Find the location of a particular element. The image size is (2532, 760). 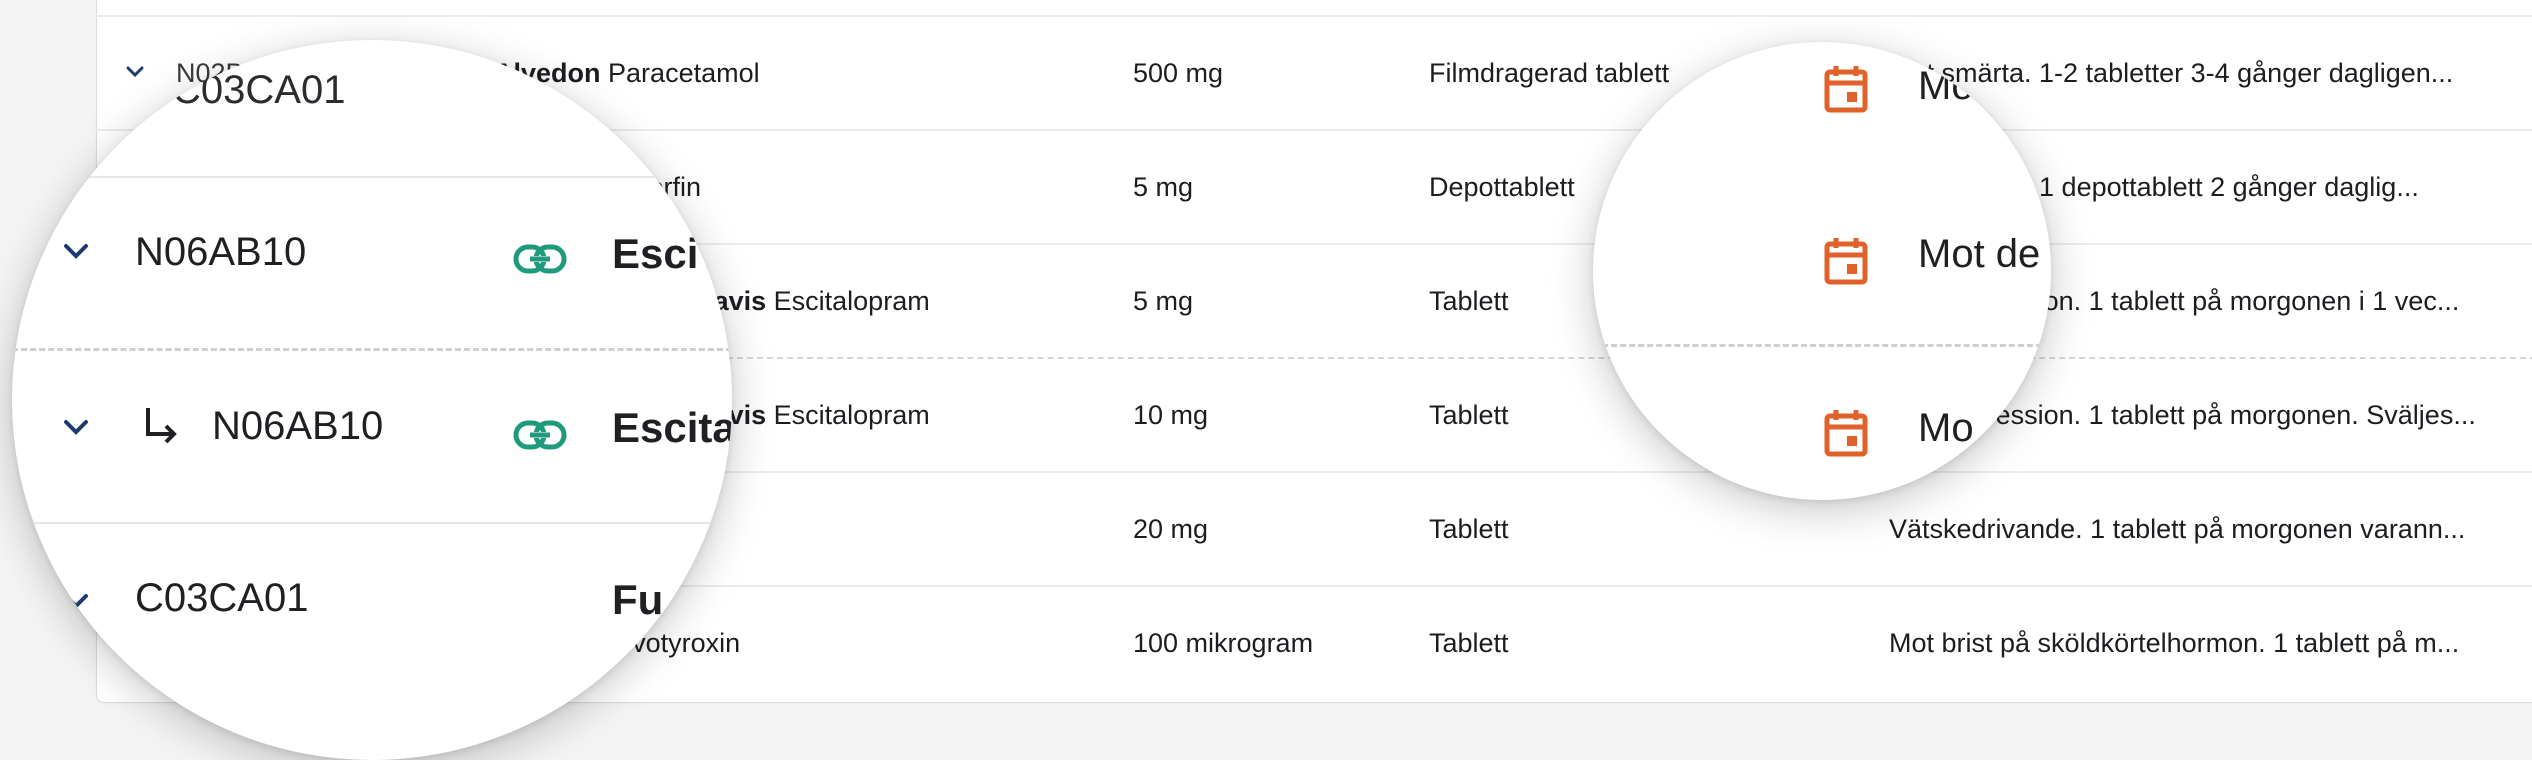

strength: 500 mg is located at coordinates (1178, 73).